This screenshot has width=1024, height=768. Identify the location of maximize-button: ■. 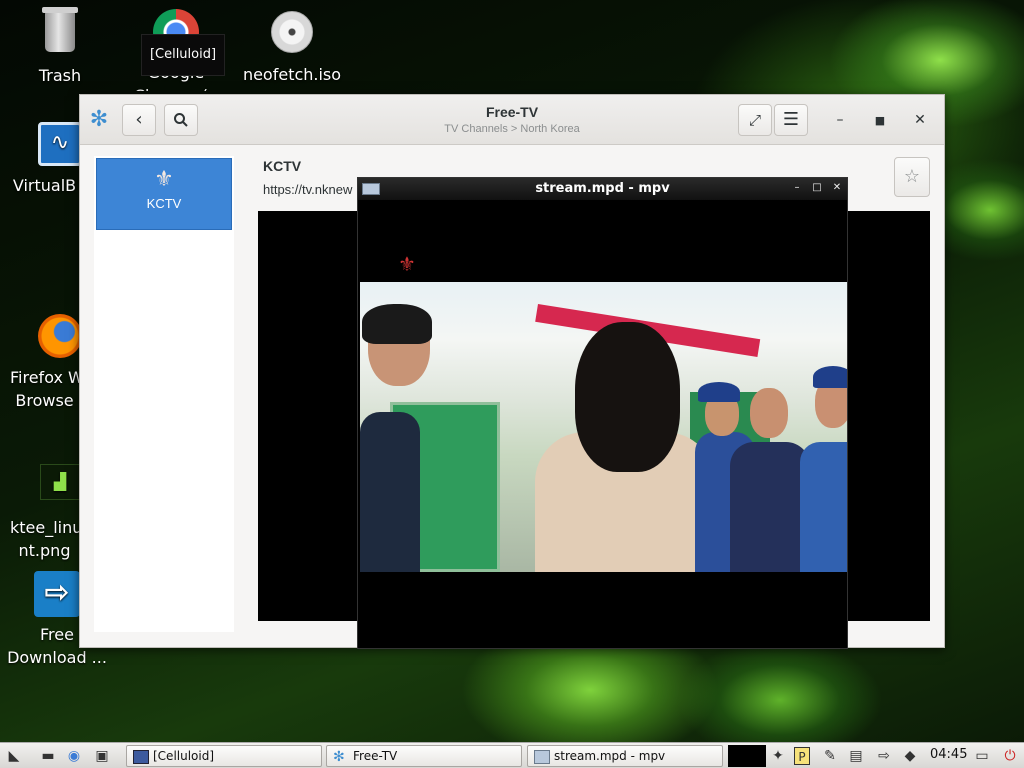
(880, 120).